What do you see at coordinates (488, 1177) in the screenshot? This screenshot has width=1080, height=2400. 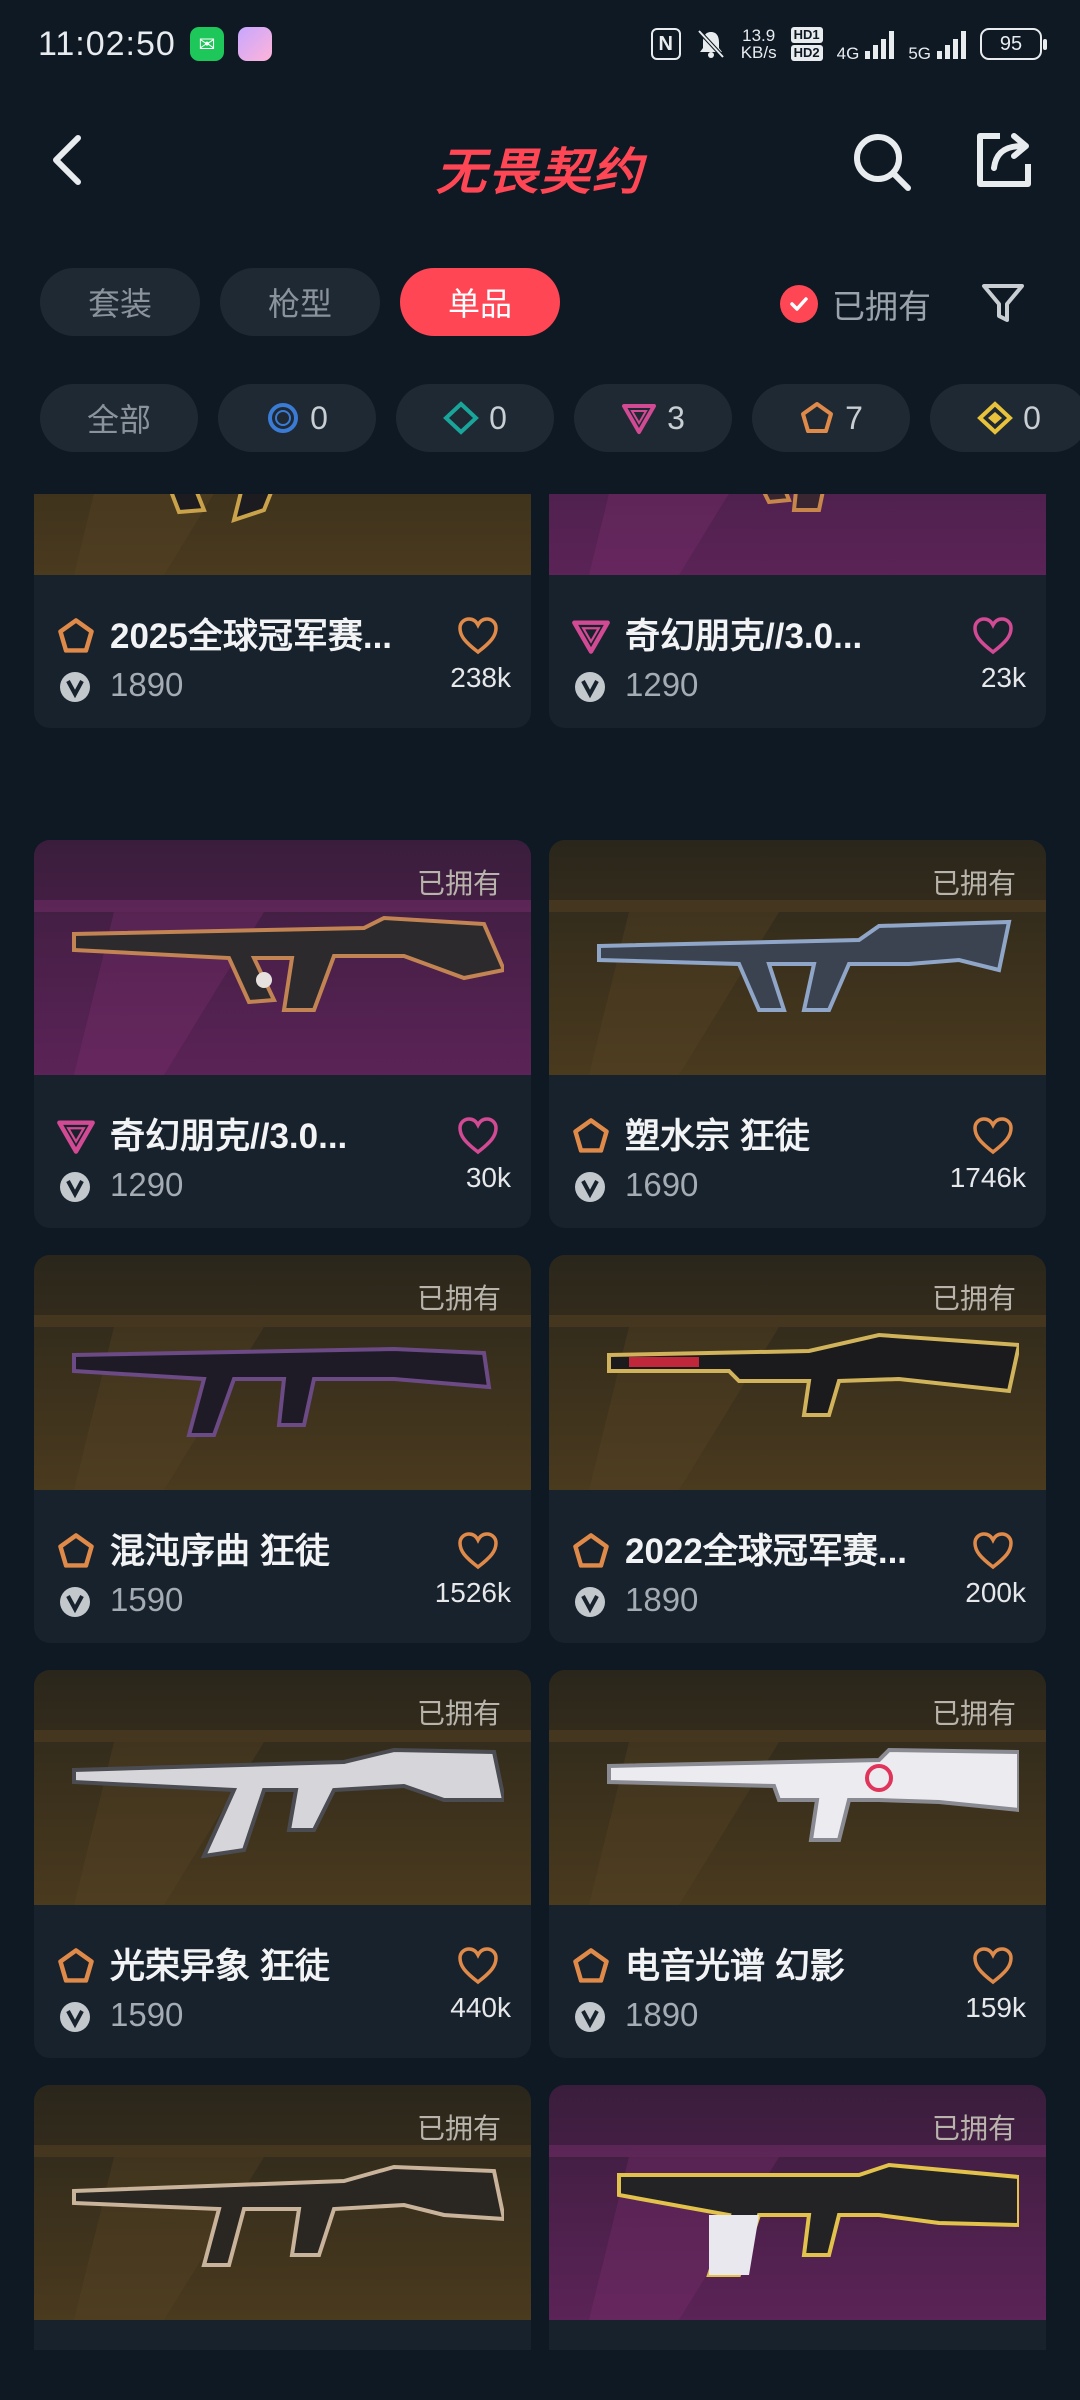 I see `like-count: 30k` at bounding box center [488, 1177].